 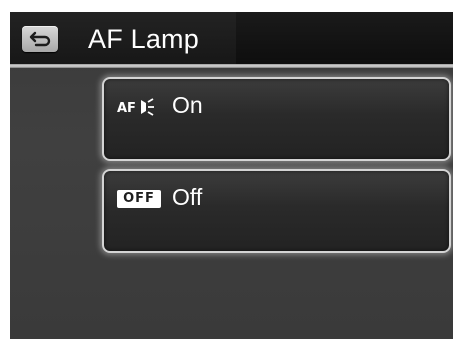 I want to click on divider, so click(x=231, y=66).